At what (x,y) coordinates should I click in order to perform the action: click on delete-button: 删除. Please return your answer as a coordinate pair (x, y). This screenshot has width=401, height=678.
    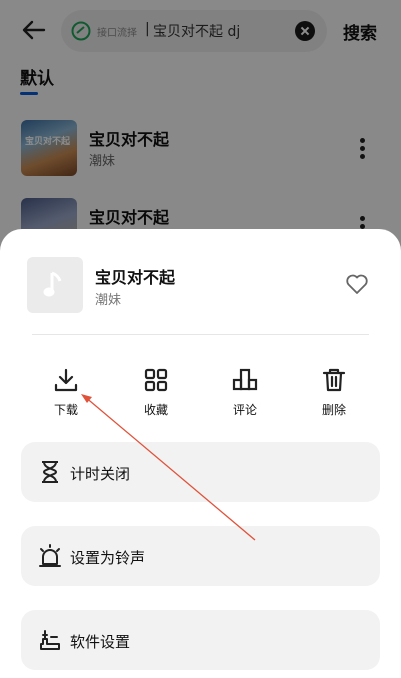
    Looking at the image, I should click on (334, 396).